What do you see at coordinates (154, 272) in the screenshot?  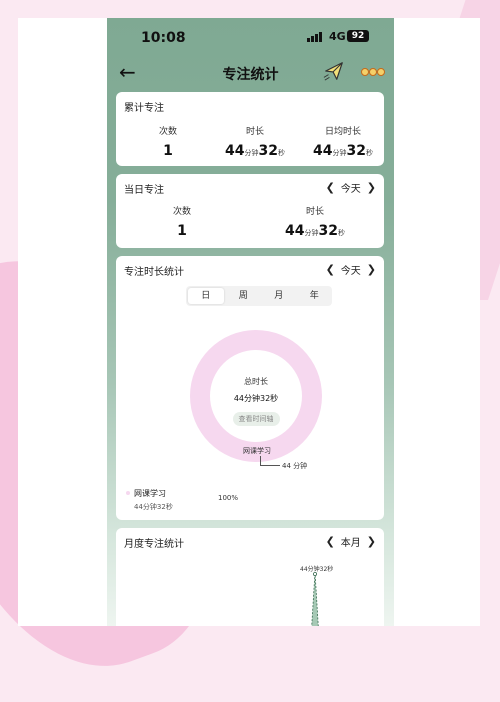 I see `card-title: 专注时长统计` at bounding box center [154, 272].